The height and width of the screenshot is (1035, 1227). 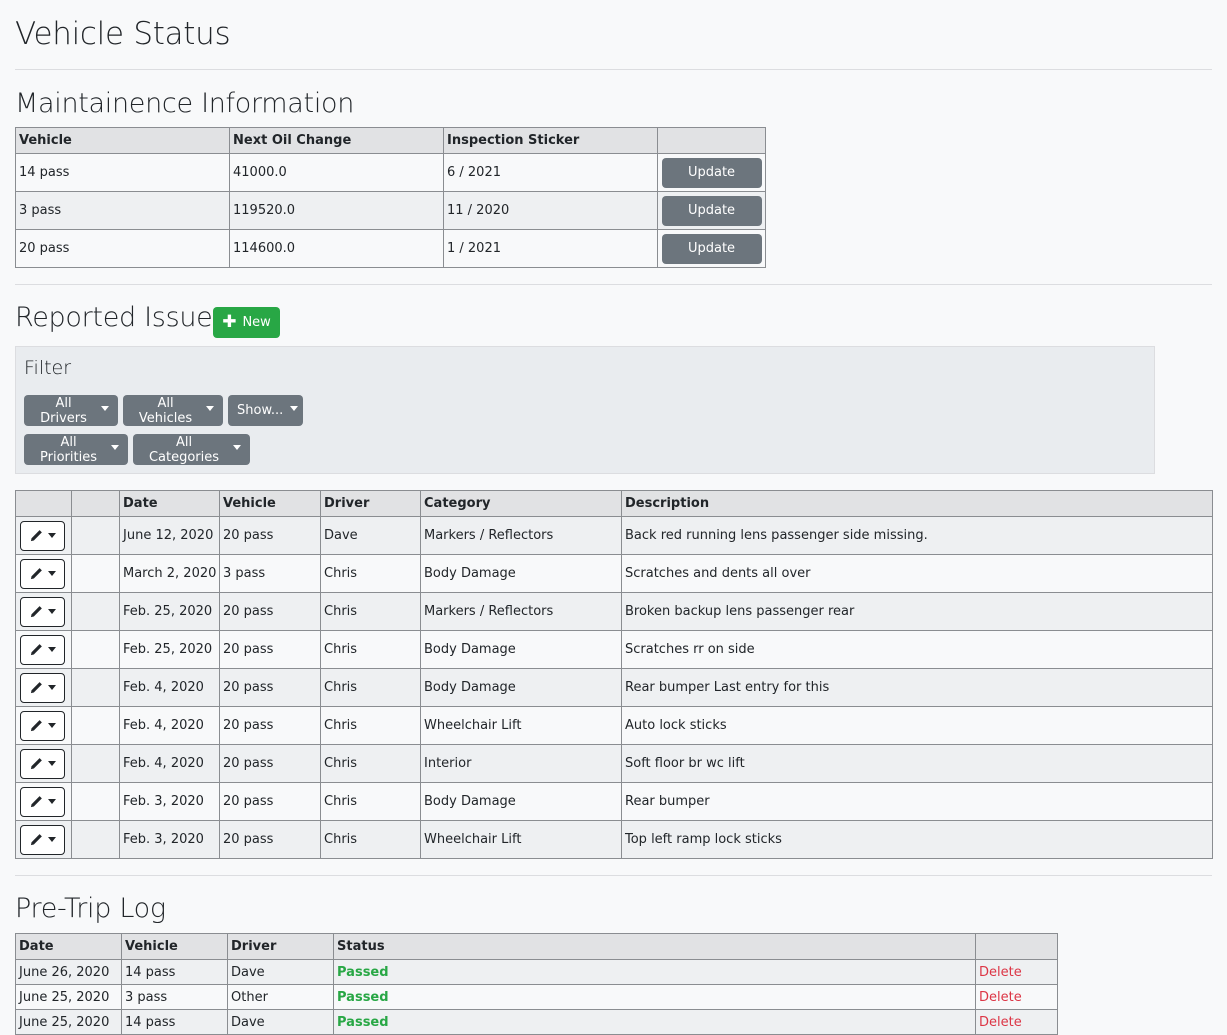 What do you see at coordinates (43, 503) in the screenshot?
I see `column-header-edit` at bounding box center [43, 503].